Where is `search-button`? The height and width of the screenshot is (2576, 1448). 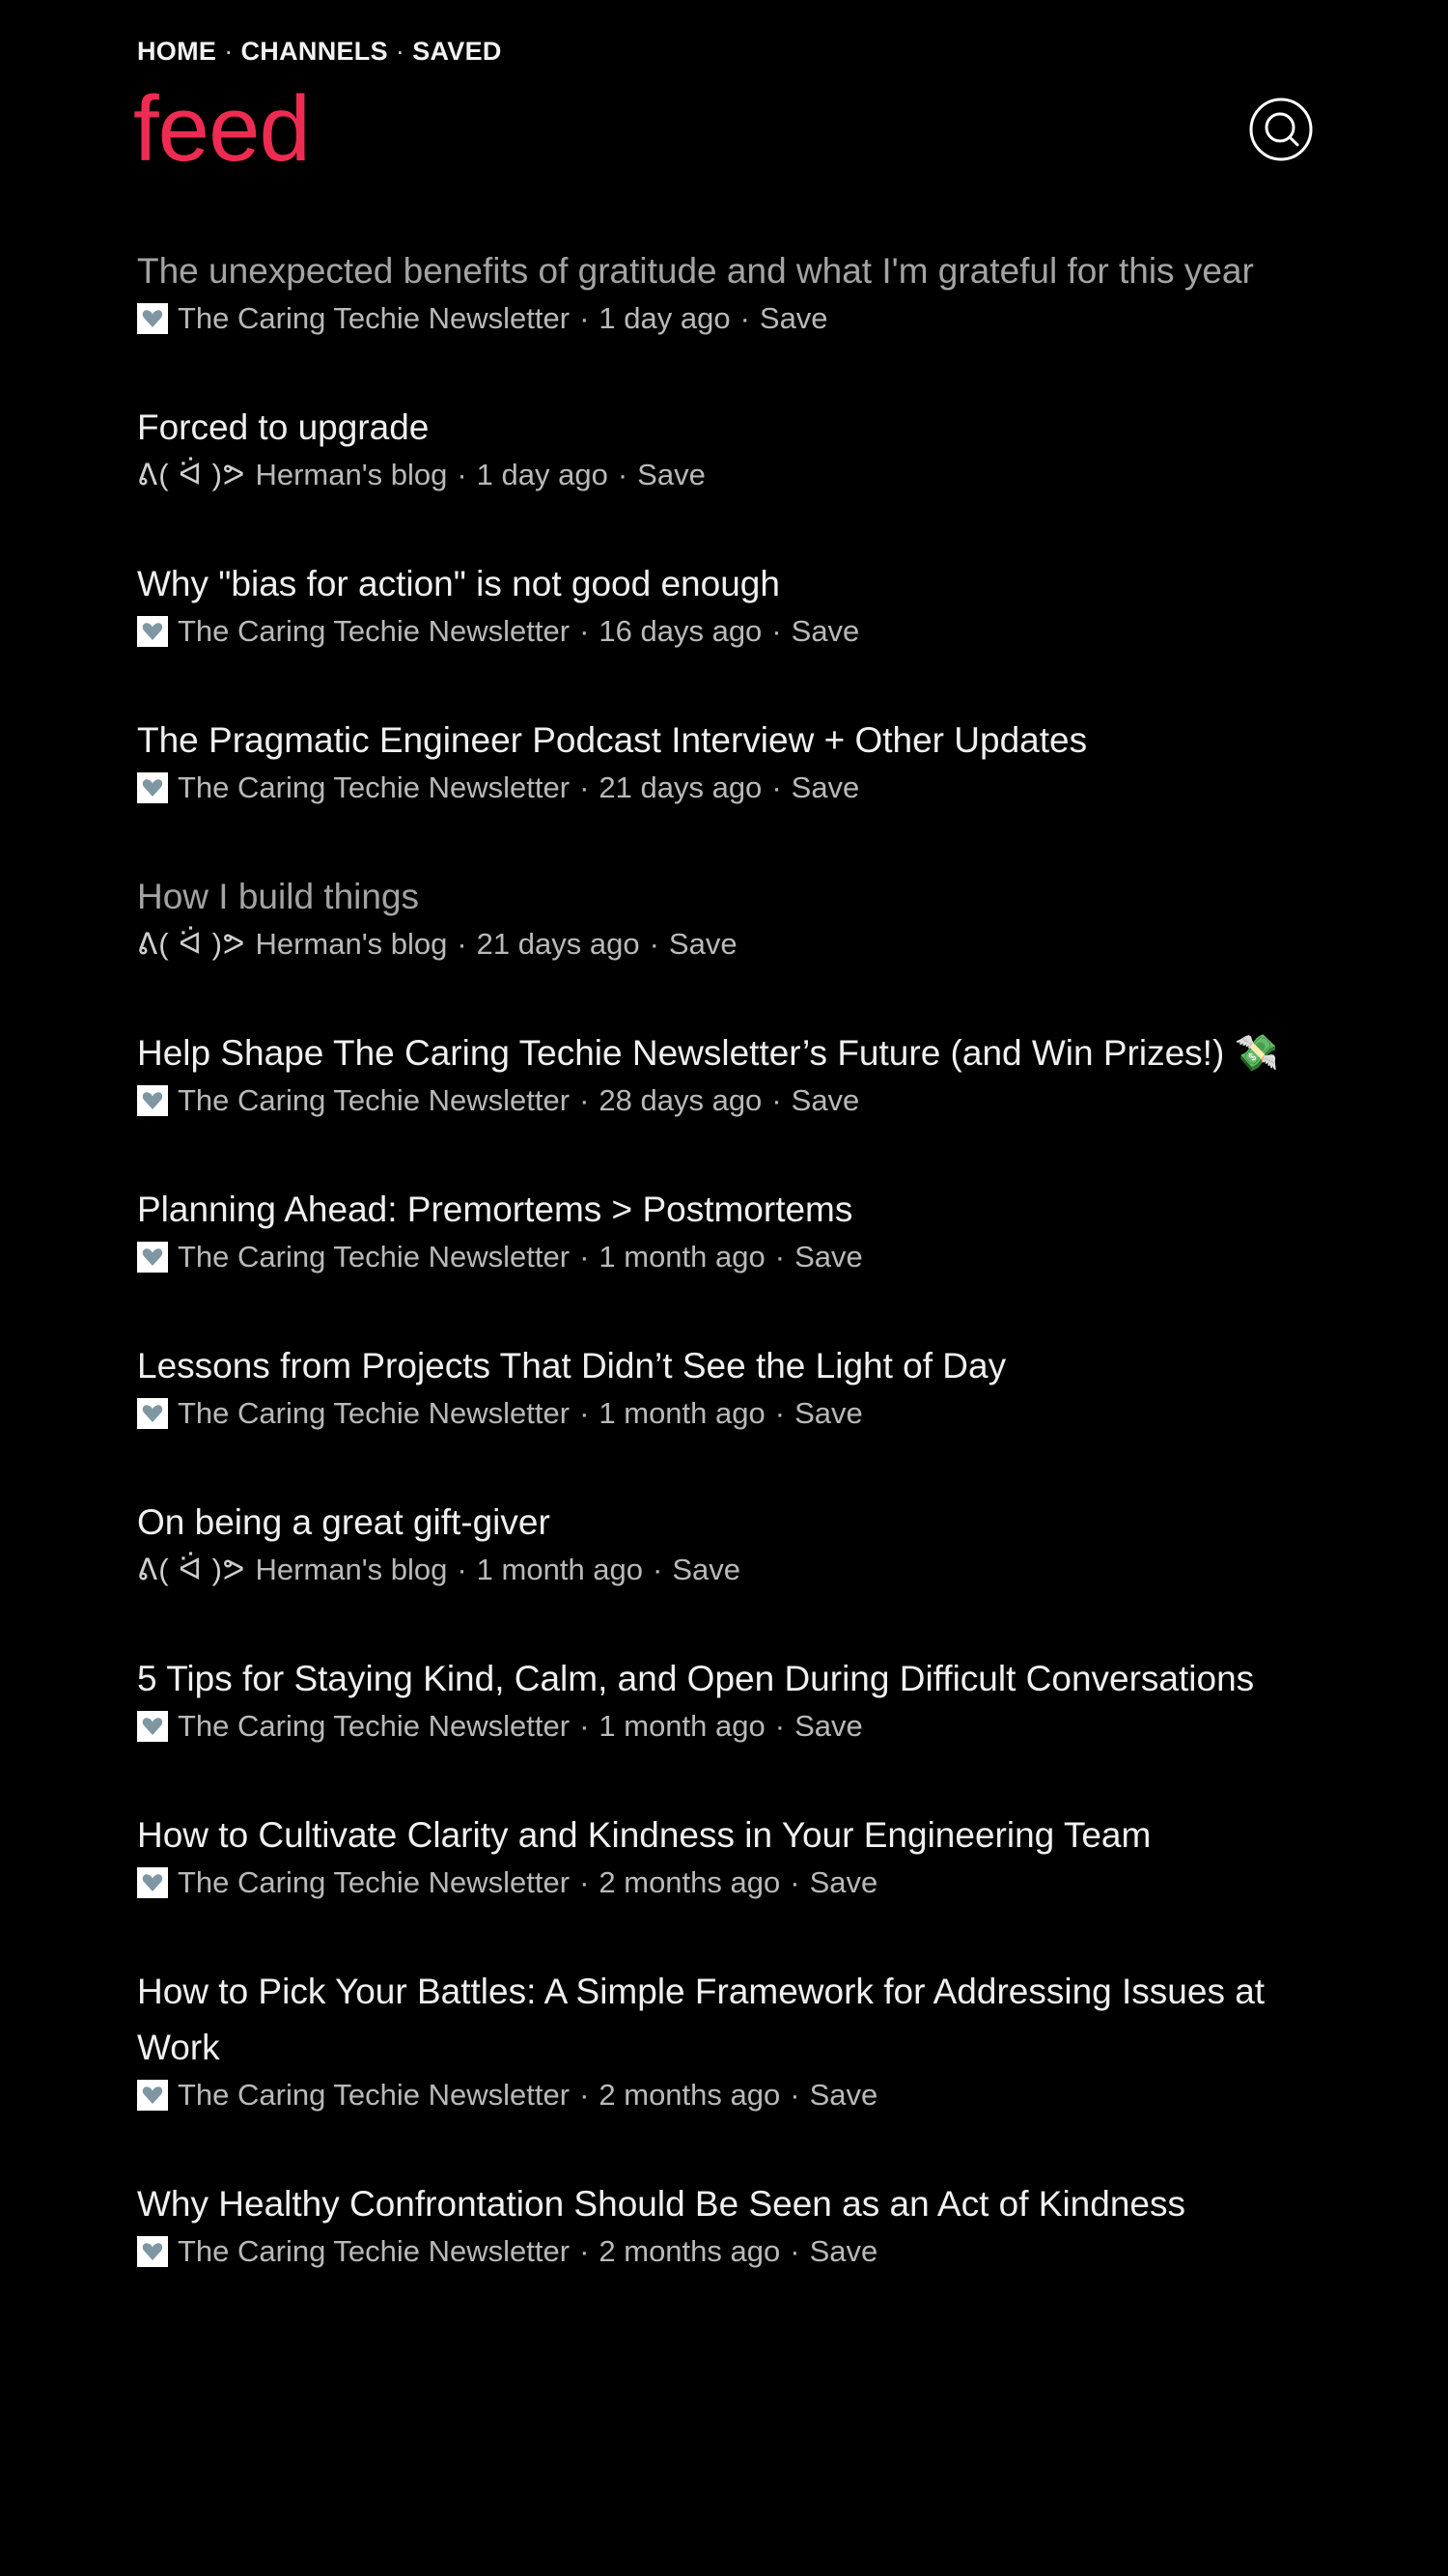 search-button is located at coordinates (1281, 129).